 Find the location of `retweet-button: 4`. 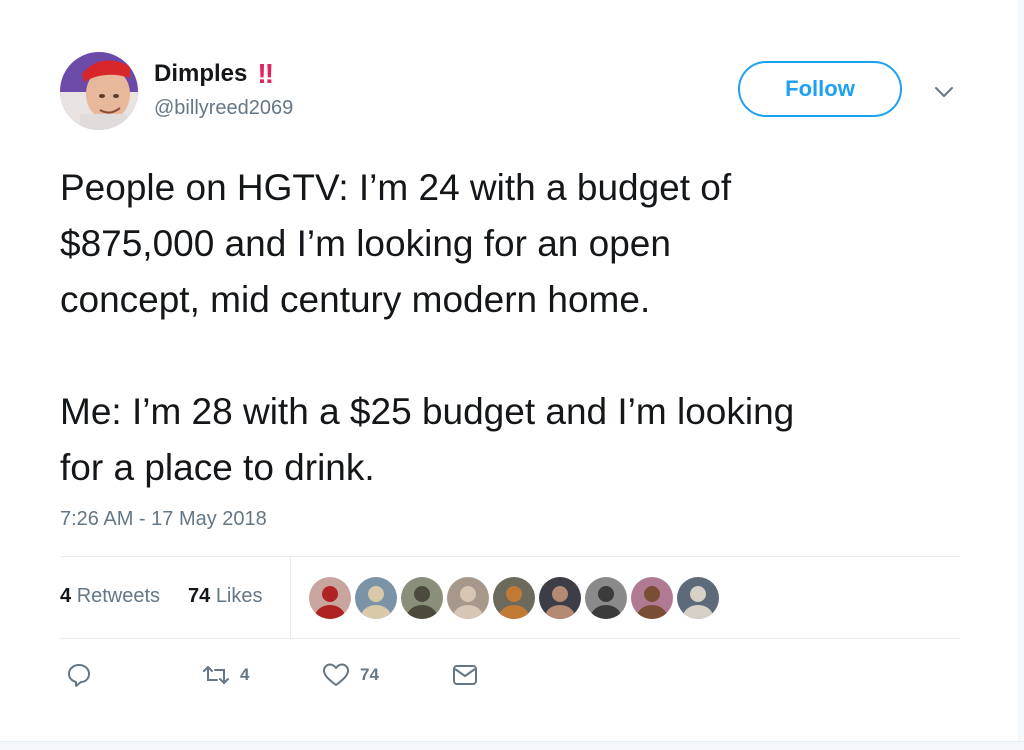

retweet-button: 4 is located at coordinates (225, 675).